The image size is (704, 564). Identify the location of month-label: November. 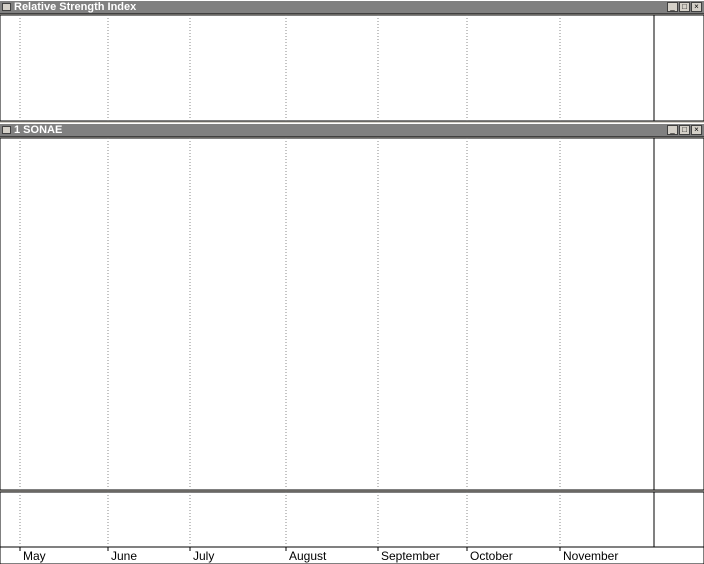
(590, 556).